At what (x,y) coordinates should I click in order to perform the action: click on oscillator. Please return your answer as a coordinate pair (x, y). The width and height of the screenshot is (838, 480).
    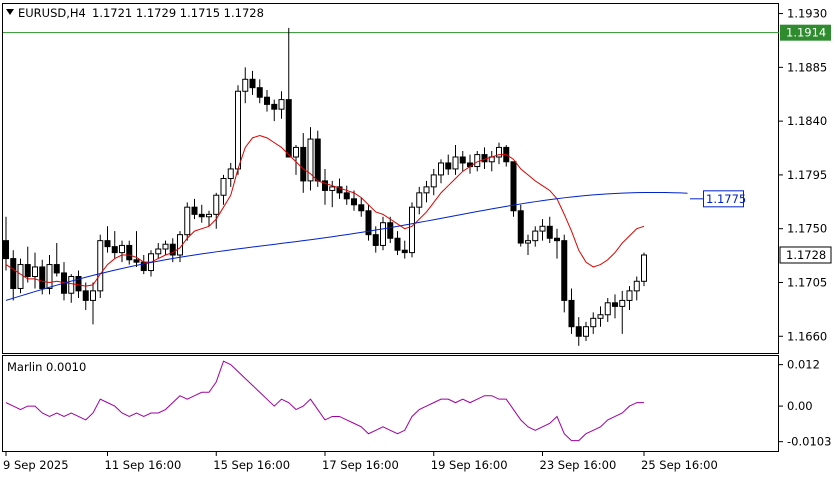
    Looking at the image, I should click on (324, 401).